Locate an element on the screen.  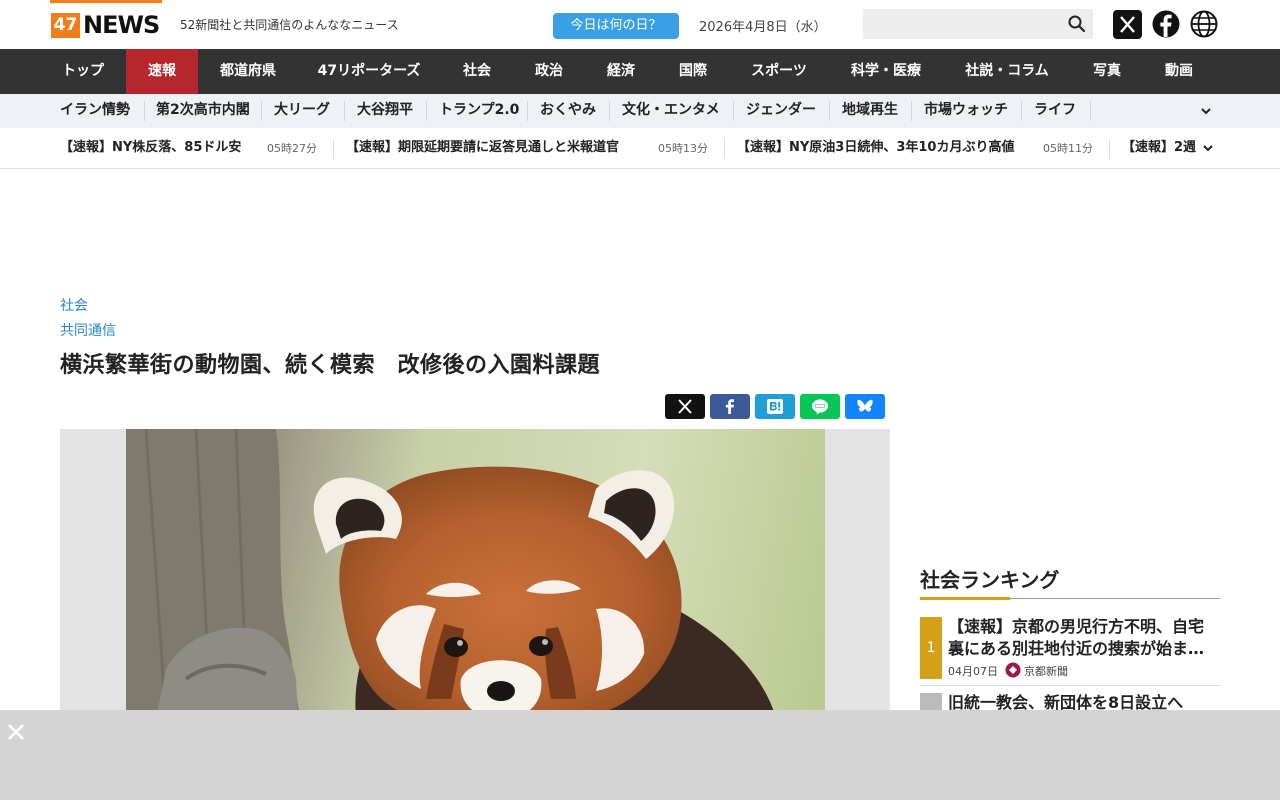
share-hatena-button is located at coordinates (775, 406).